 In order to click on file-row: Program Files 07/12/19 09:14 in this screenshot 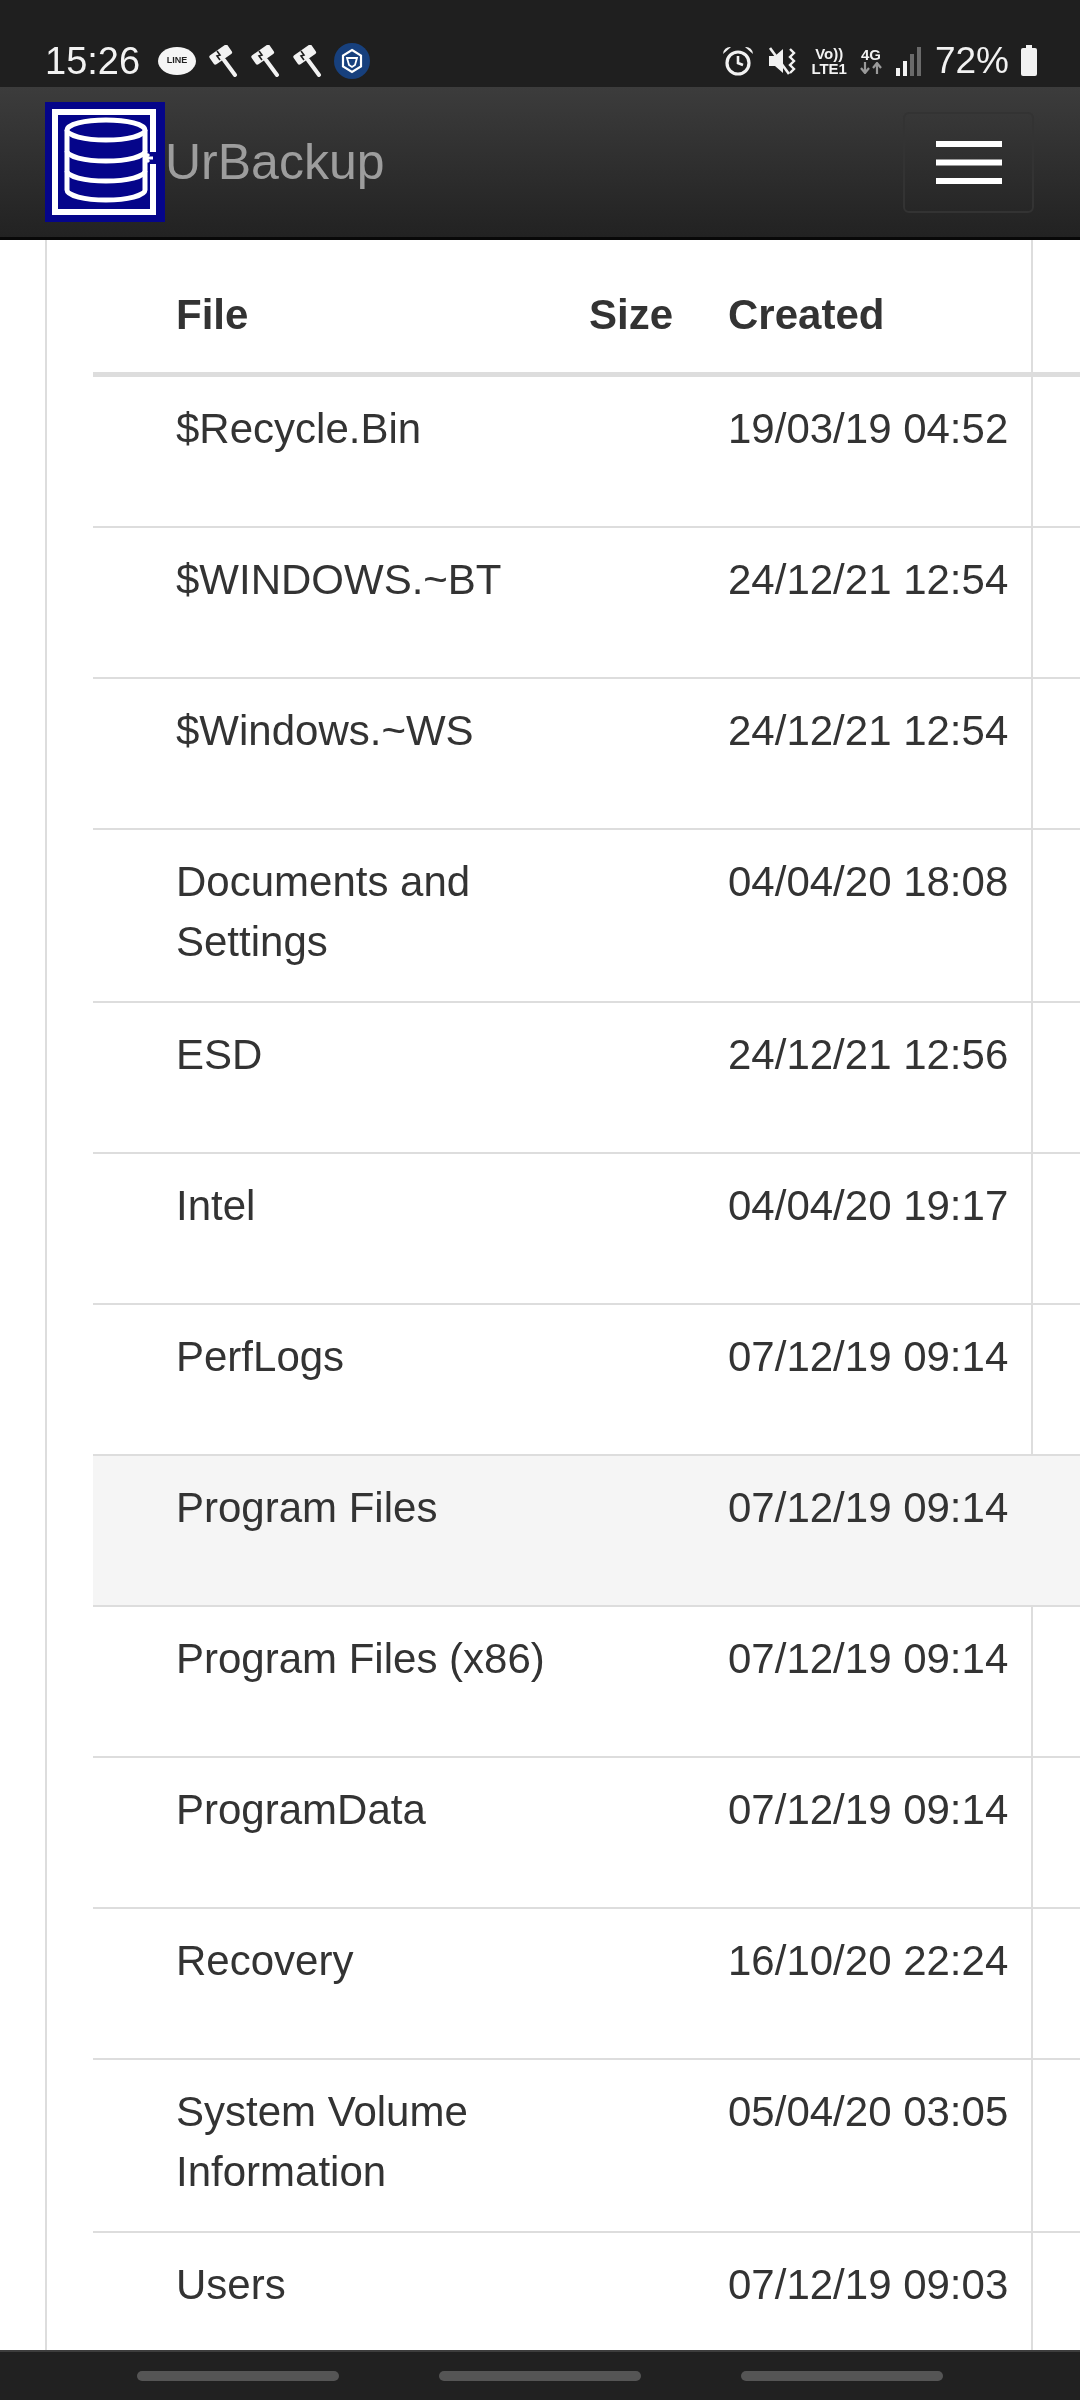, I will do `click(586, 1531)`.